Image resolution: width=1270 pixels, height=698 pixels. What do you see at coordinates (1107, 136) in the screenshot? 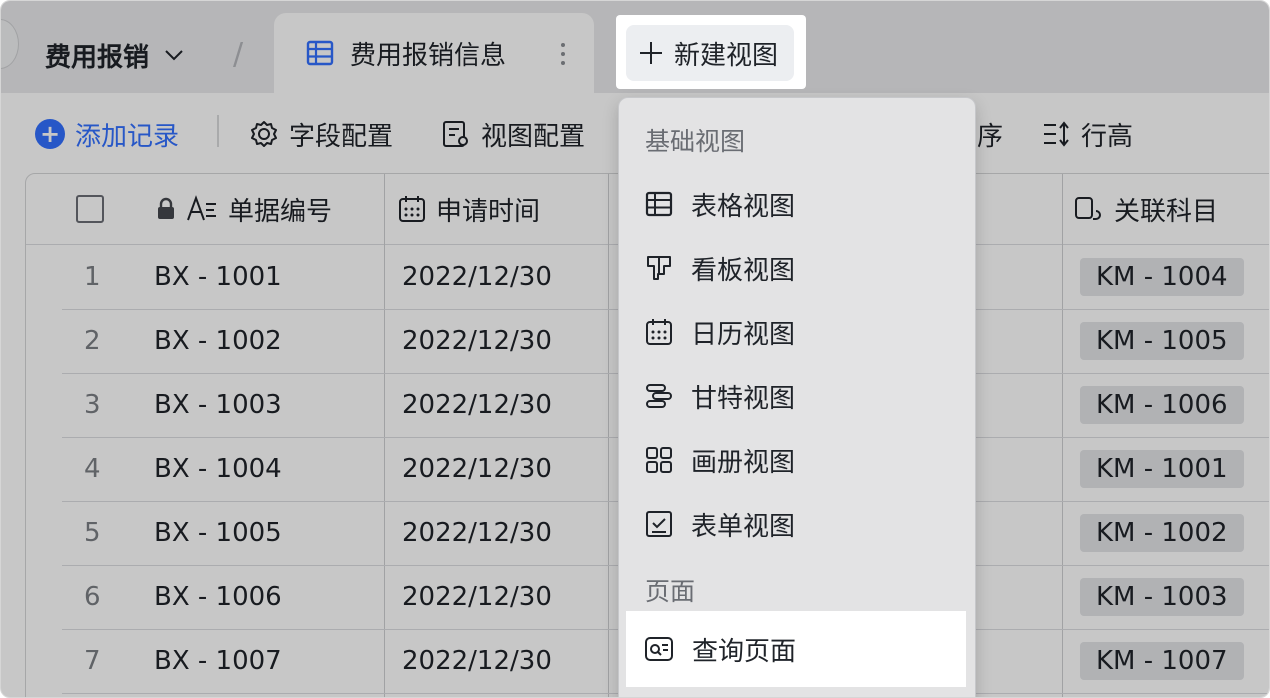
I see `row-height-label: 行高` at bounding box center [1107, 136].